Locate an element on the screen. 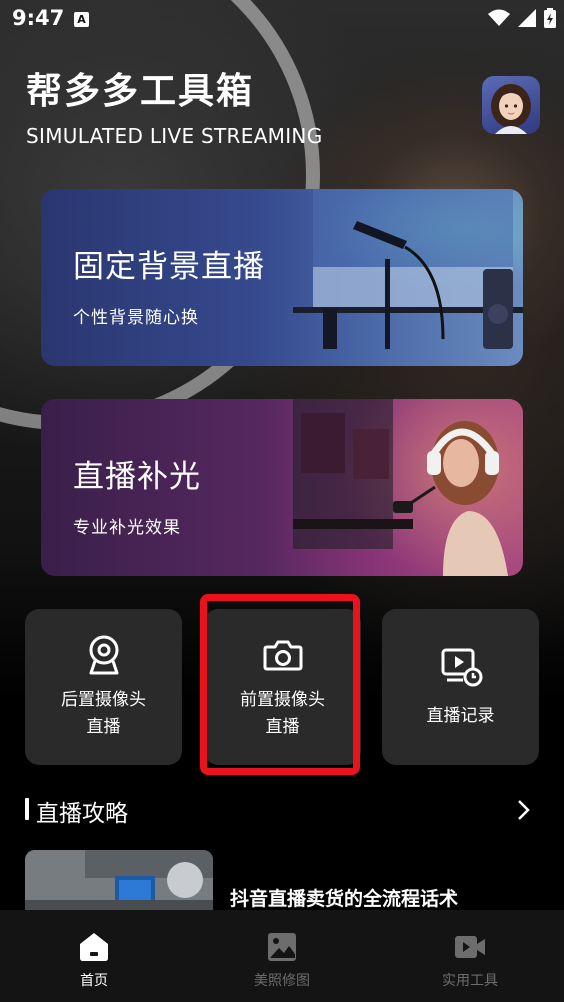 The width and height of the screenshot is (564, 1002). app-subtitle: SIMULATED LIVE STREAMING is located at coordinates (174, 136).